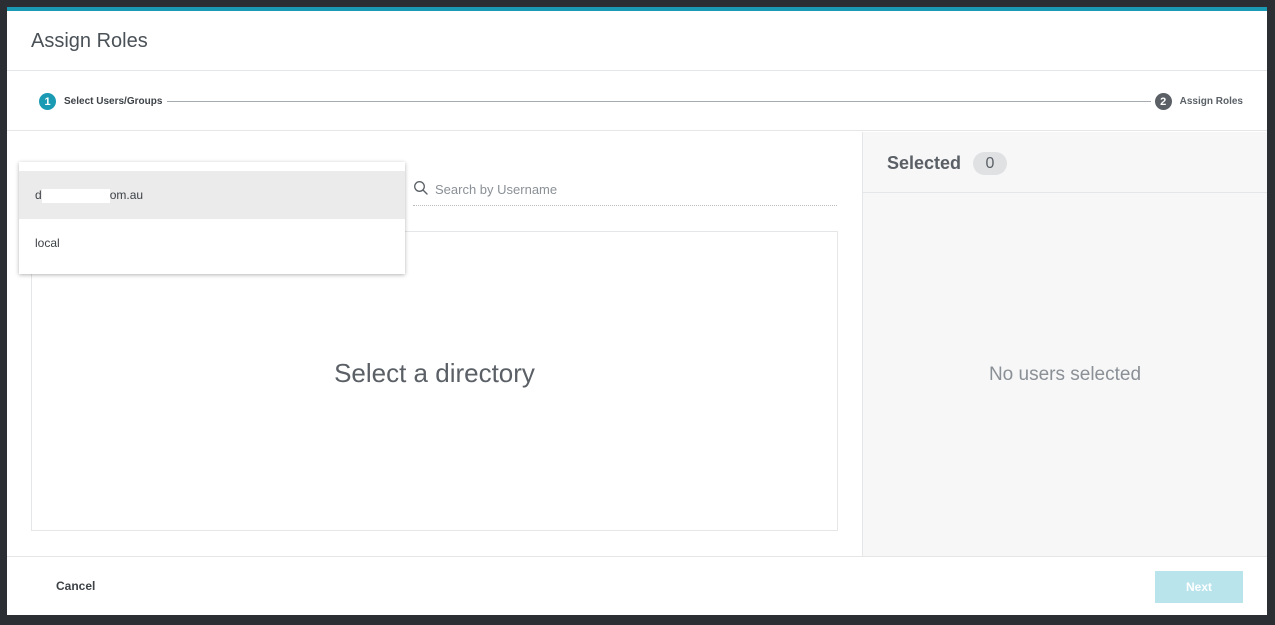  Describe the element at coordinates (1211, 101) in the screenshot. I see `step-label: Assign Roles` at that location.